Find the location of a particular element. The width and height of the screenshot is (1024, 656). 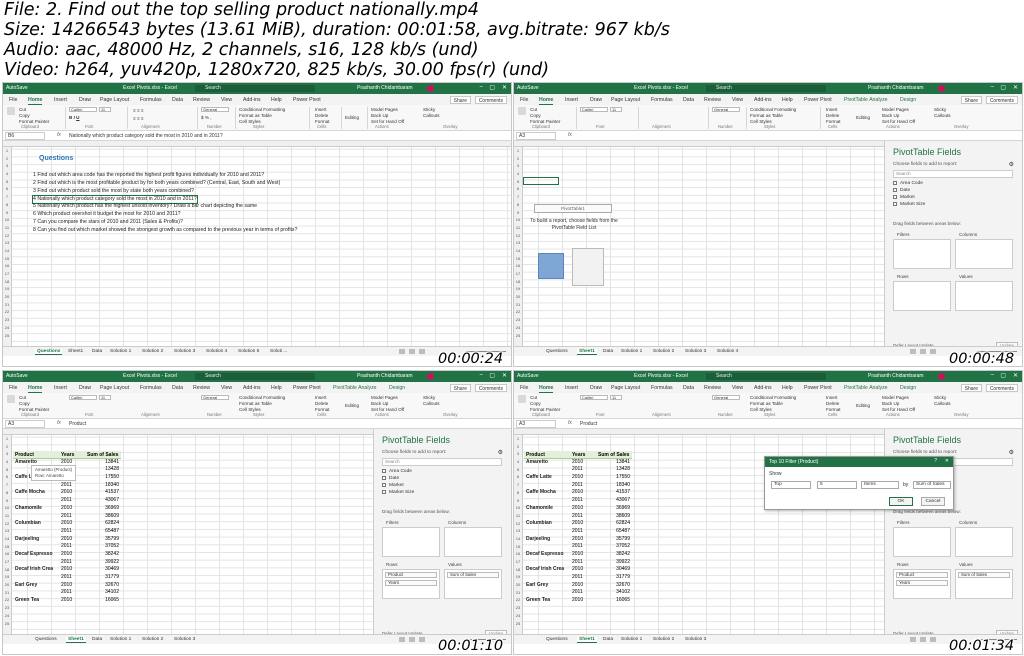

name-box: A3 is located at coordinates (25, 424).